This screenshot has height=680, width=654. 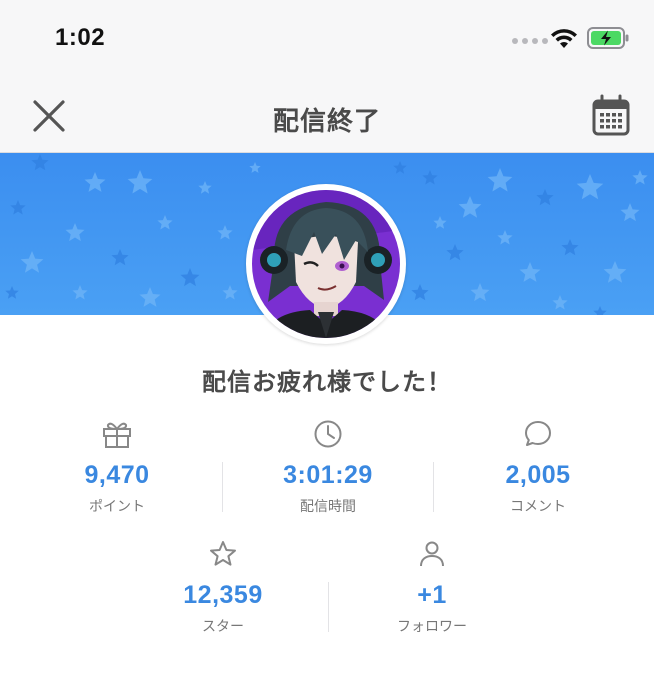 I want to click on person-icon, so click(x=432, y=554).